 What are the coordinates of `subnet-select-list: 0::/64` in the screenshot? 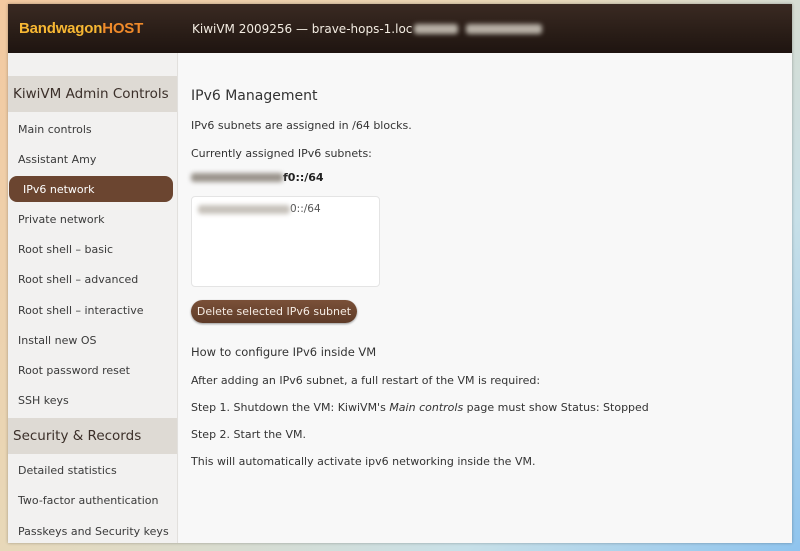 It's located at (285, 241).